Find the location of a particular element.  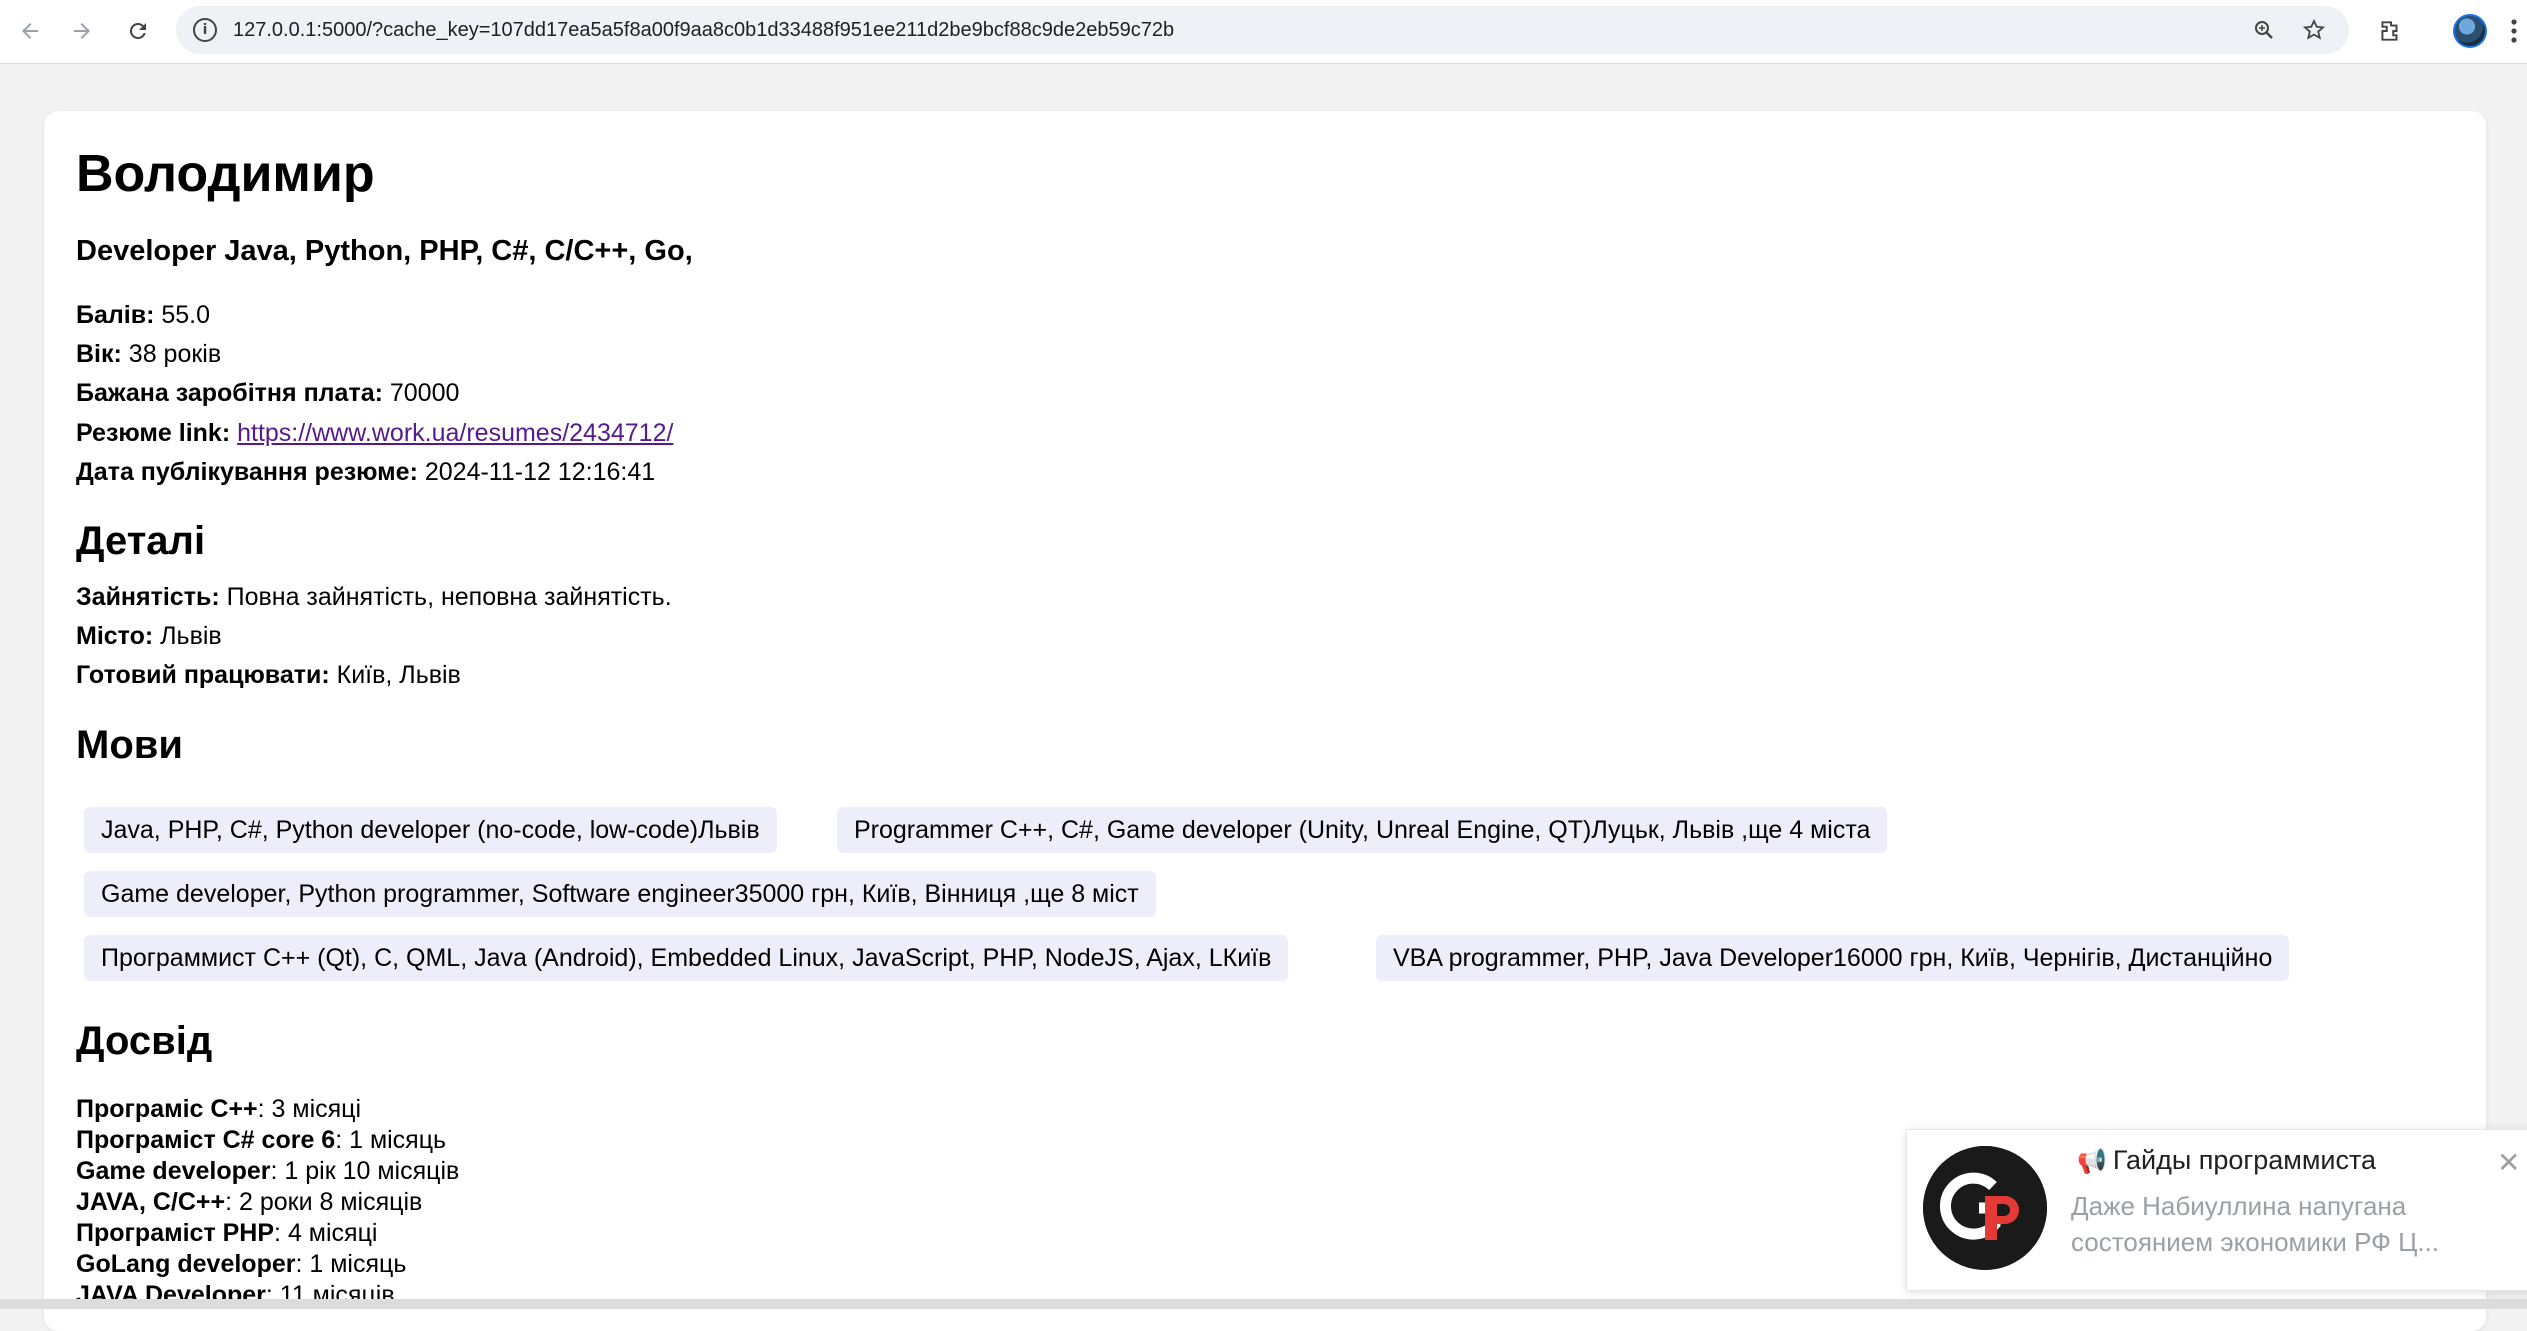

city-label: Місто: is located at coordinates (115, 636).